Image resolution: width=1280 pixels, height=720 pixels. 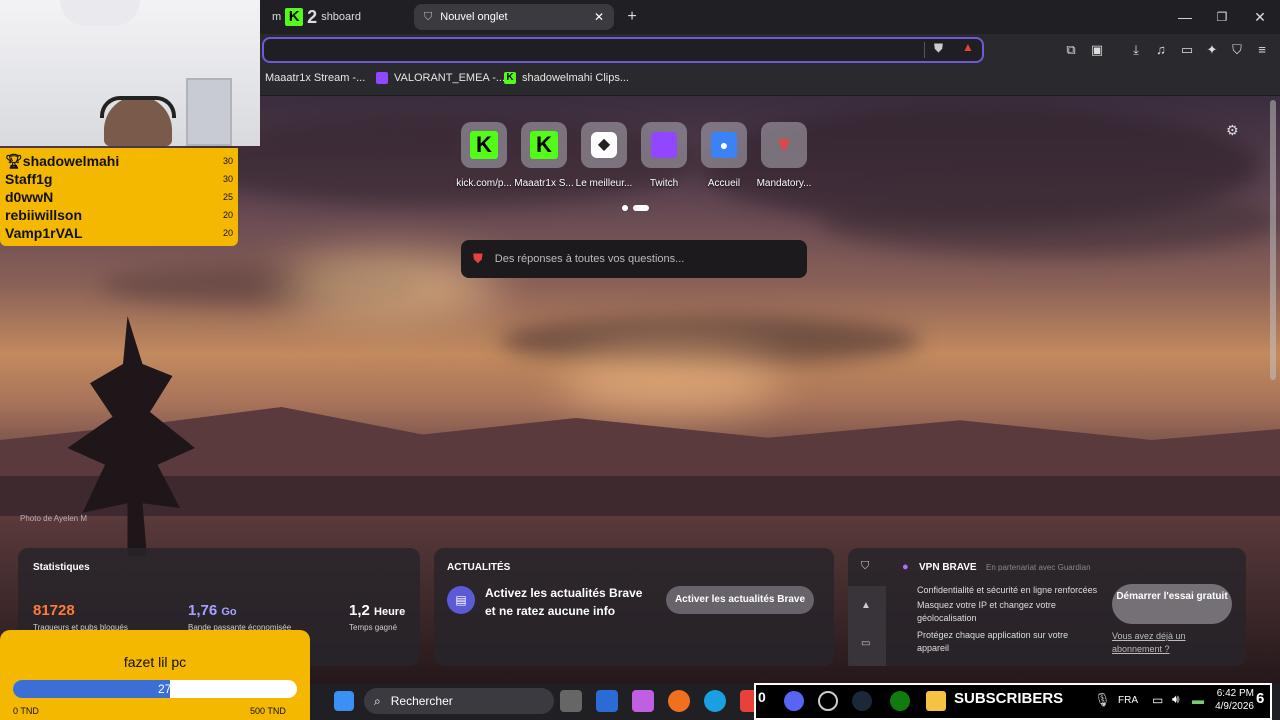 I want to click on news-title: ACTUALITÉS, so click(x=479, y=567).